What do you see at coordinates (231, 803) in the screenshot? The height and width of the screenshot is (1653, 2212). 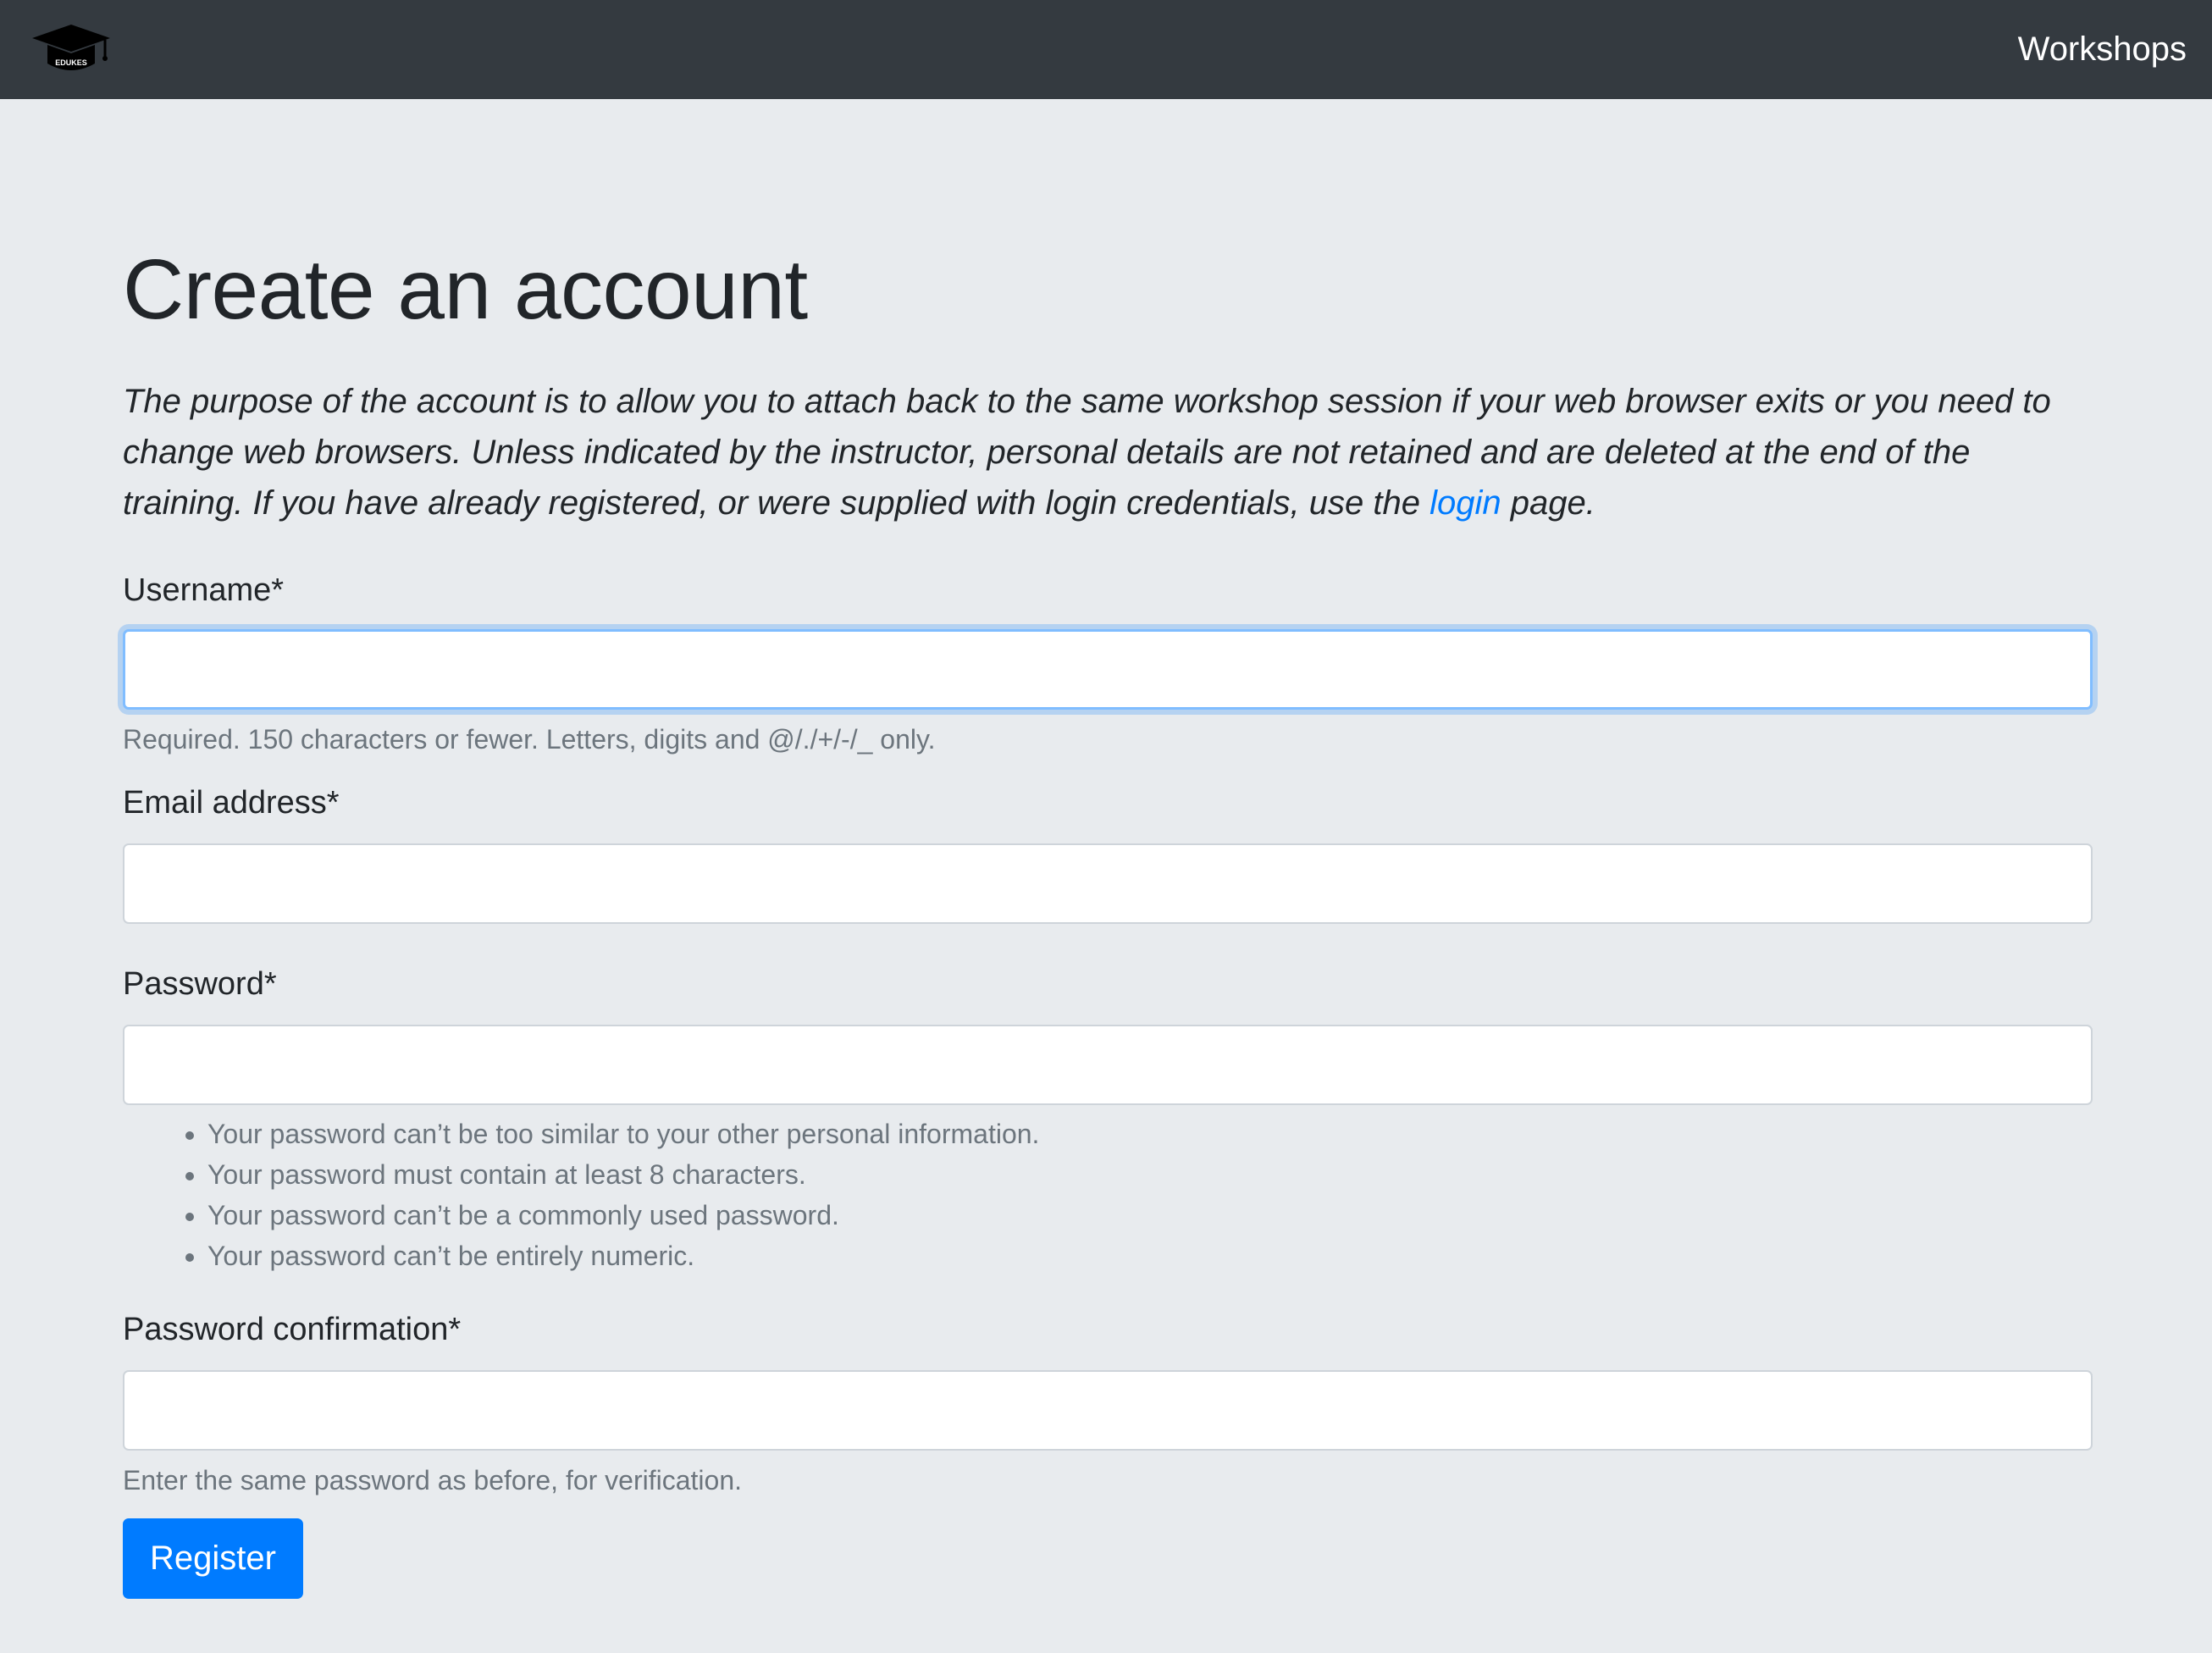 I see `email-label: Email address*` at bounding box center [231, 803].